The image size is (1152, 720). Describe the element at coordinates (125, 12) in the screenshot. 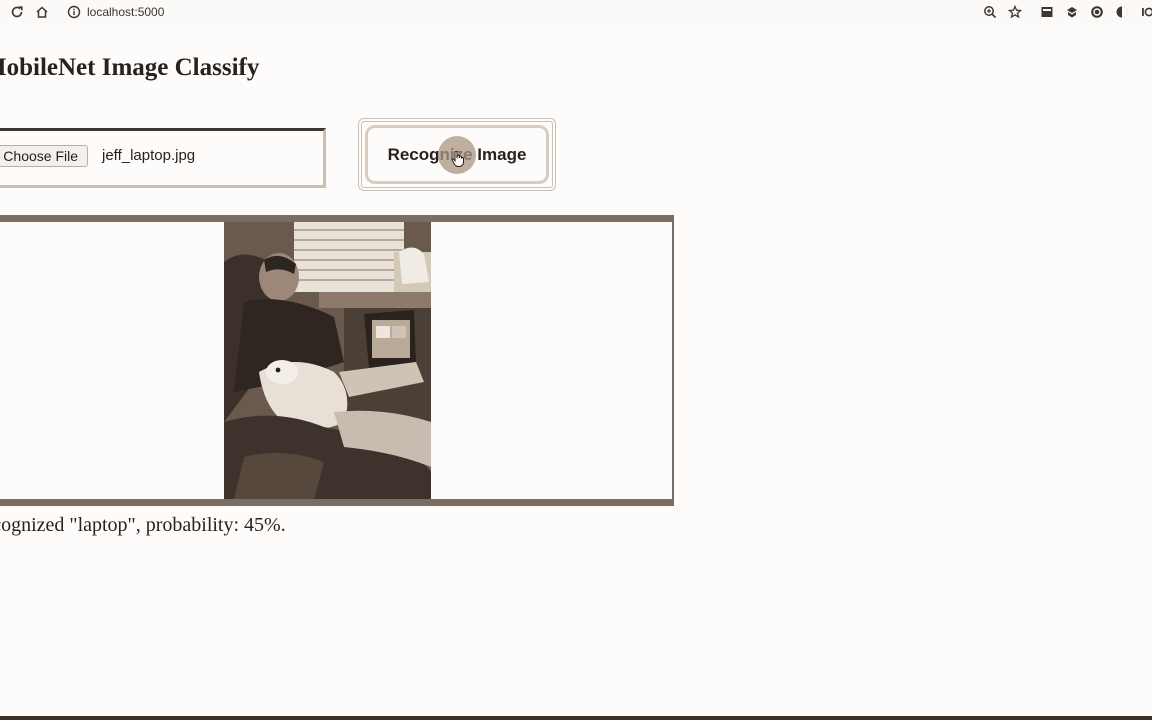

I see `address-bar: localhost:5000` at that location.